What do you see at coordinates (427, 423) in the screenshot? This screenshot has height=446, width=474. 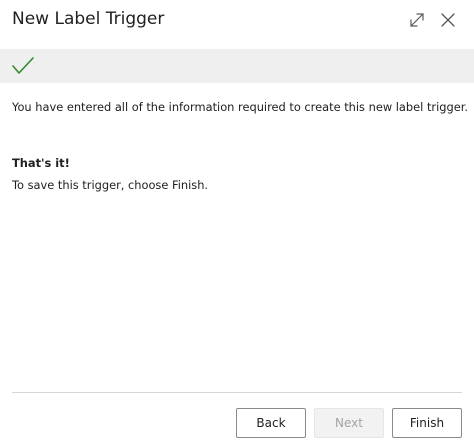 I see `finish-button: Finish` at bounding box center [427, 423].